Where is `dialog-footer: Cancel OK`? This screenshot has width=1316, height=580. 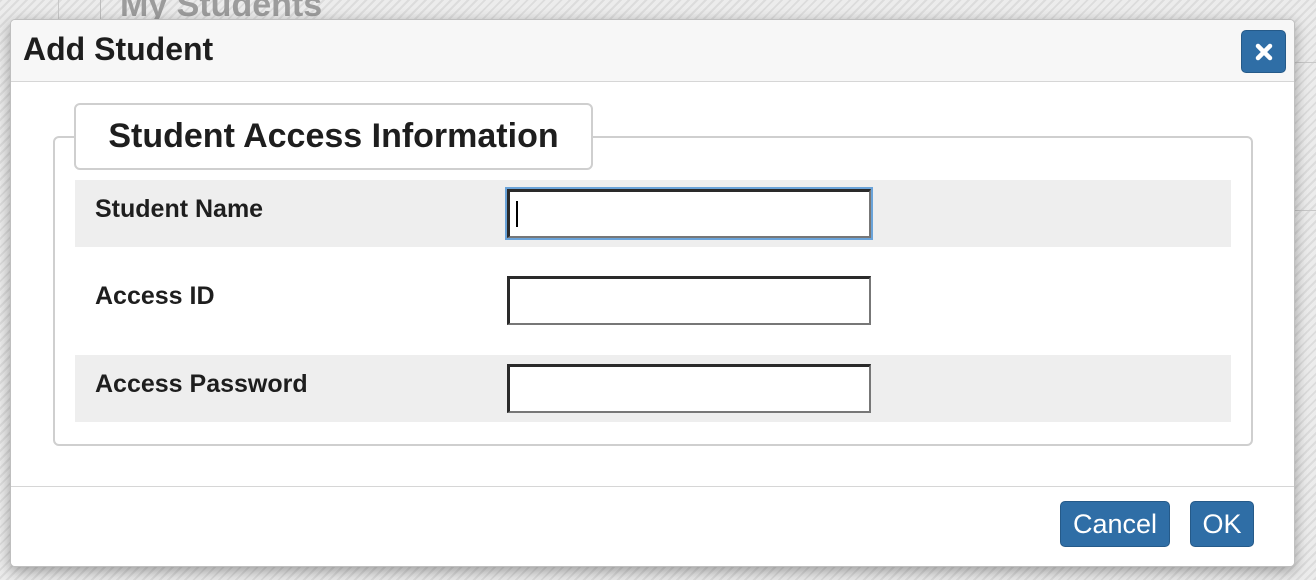 dialog-footer: Cancel OK is located at coordinates (652, 526).